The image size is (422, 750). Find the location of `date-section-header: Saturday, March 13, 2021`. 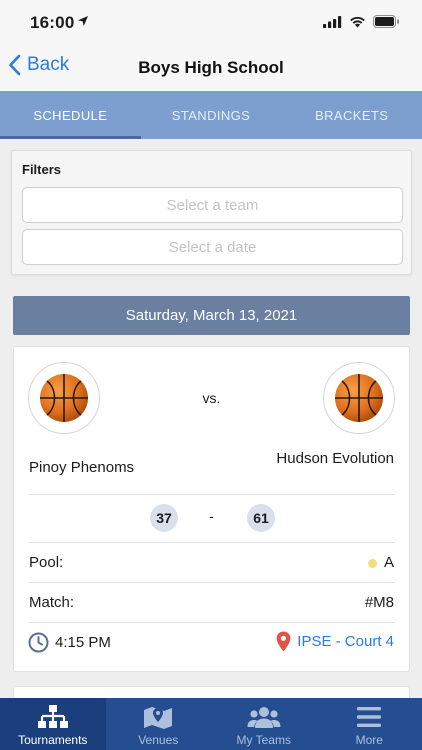

date-section-header: Saturday, March 13, 2021 is located at coordinates (211, 315).